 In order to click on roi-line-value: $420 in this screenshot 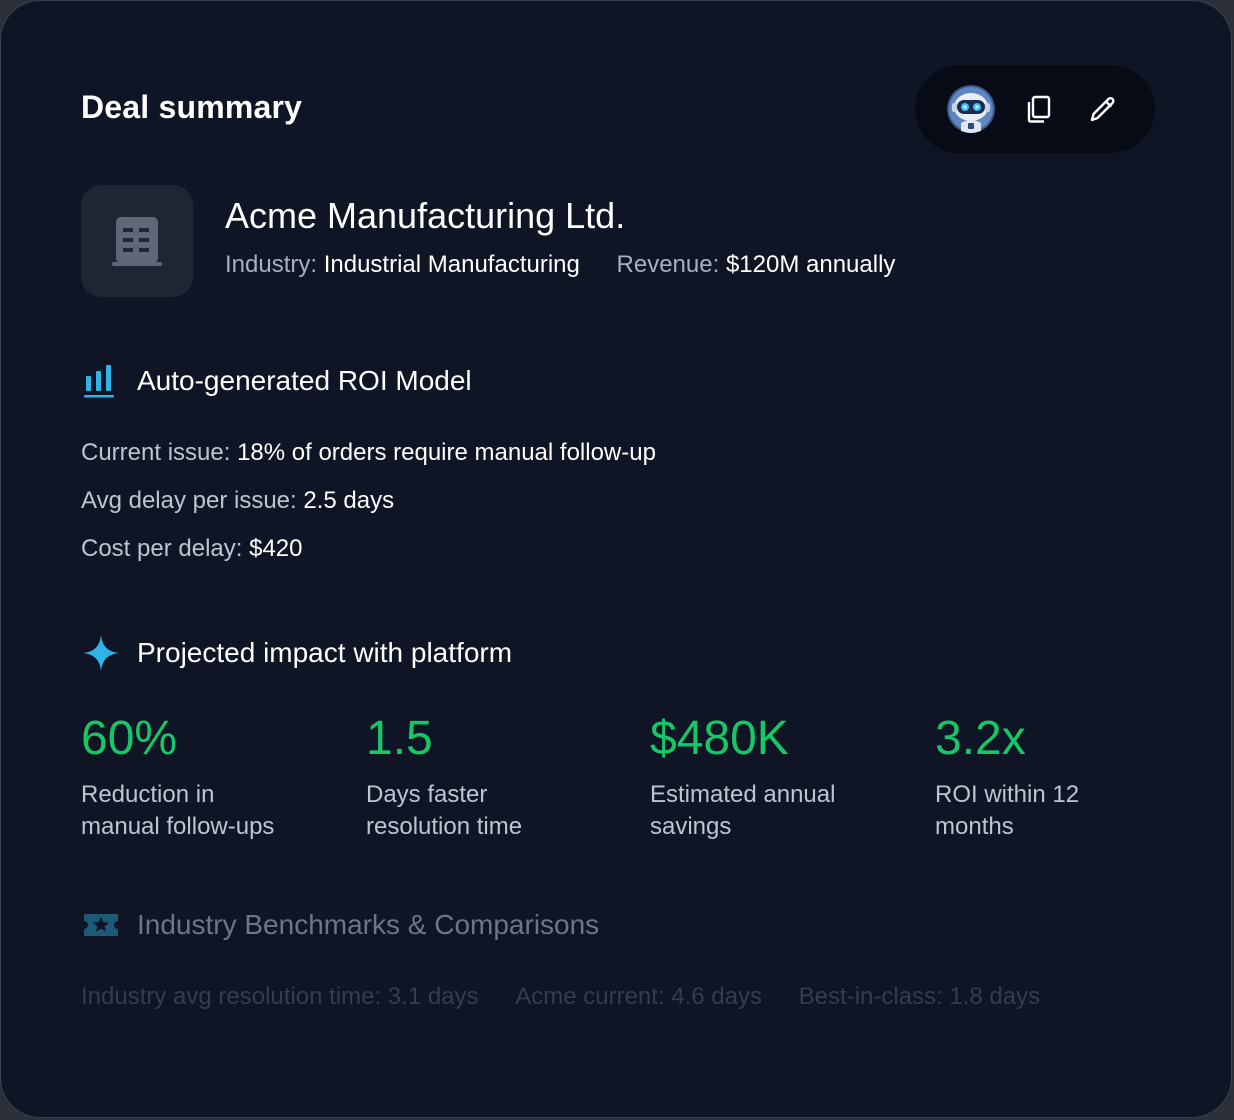, I will do `click(276, 548)`.